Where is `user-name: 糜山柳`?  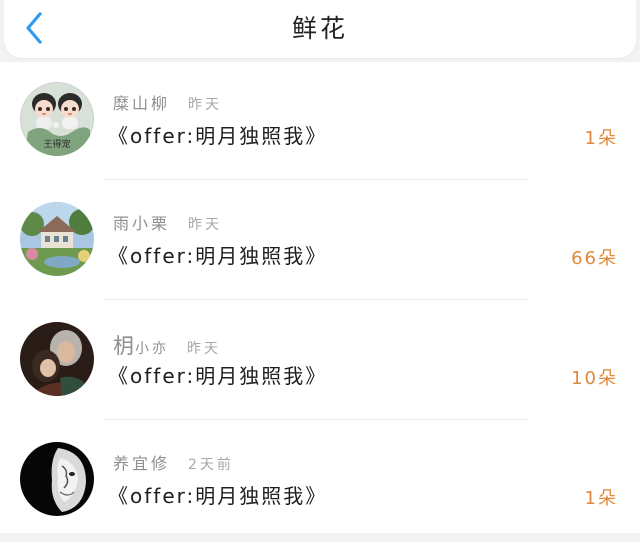 user-name: 糜山柳 is located at coordinates (141, 102).